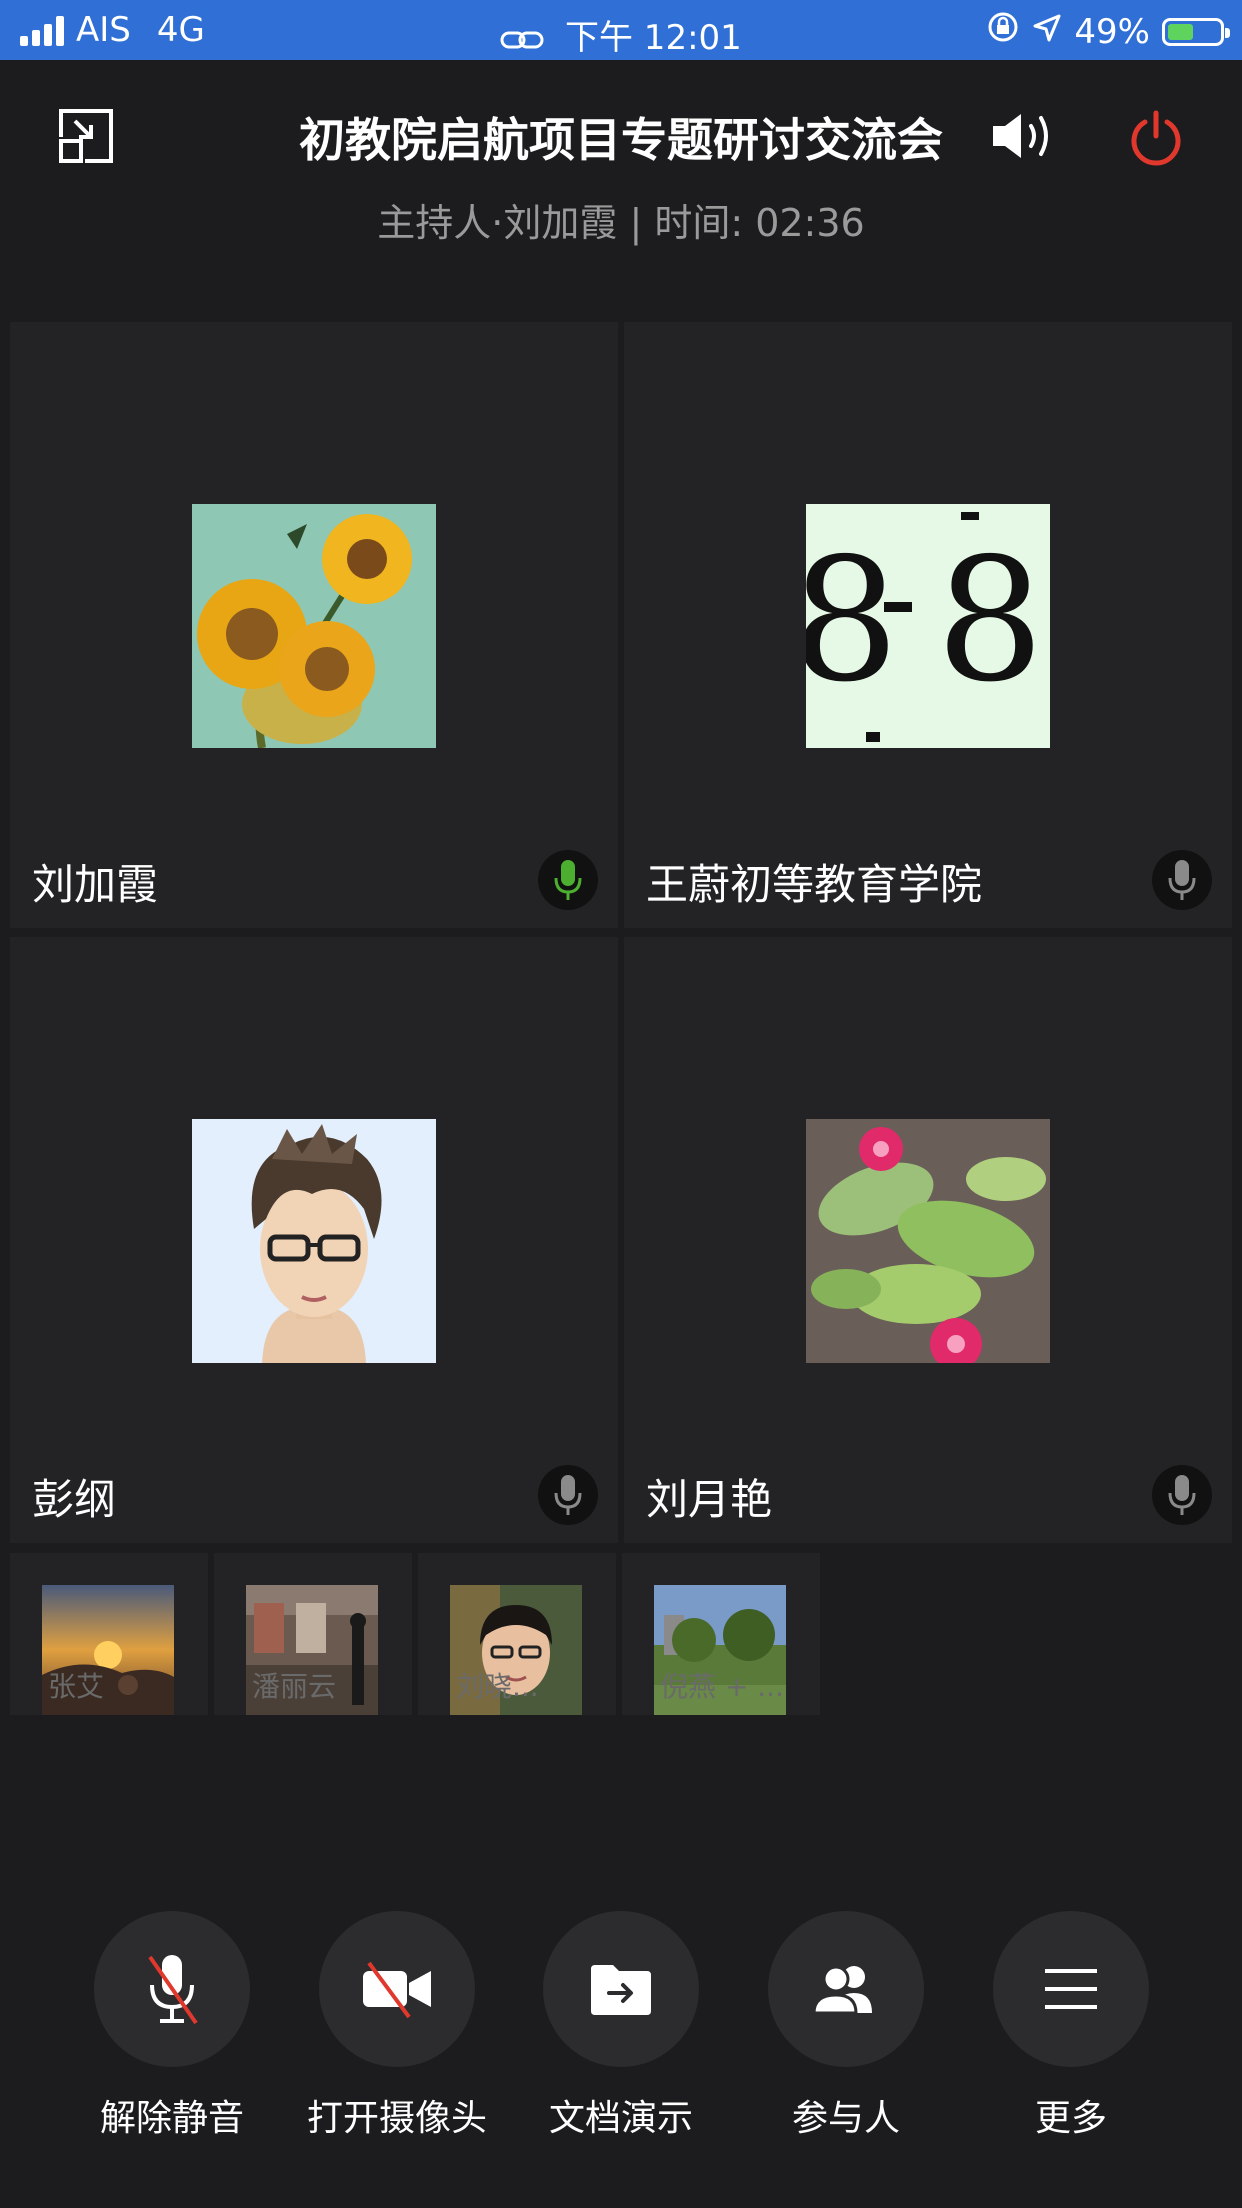  What do you see at coordinates (294, 1686) in the screenshot?
I see `participant-name: 潘丽云` at bounding box center [294, 1686].